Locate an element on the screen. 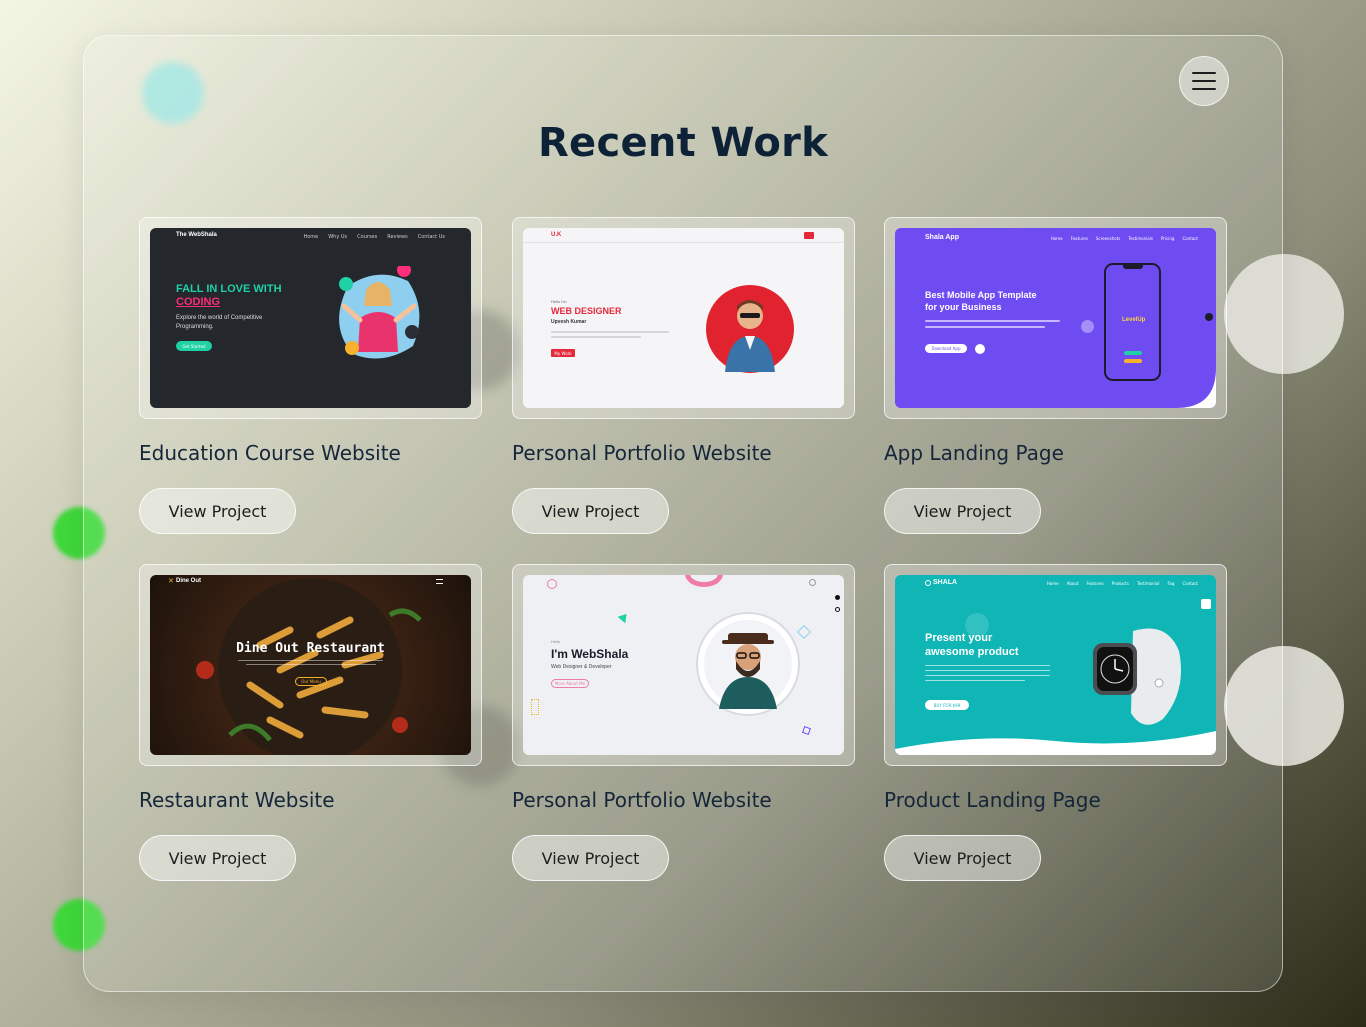 The width and height of the screenshot is (1366, 1027). preview-headline-2: for your Business is located at coordinates (963, 307).